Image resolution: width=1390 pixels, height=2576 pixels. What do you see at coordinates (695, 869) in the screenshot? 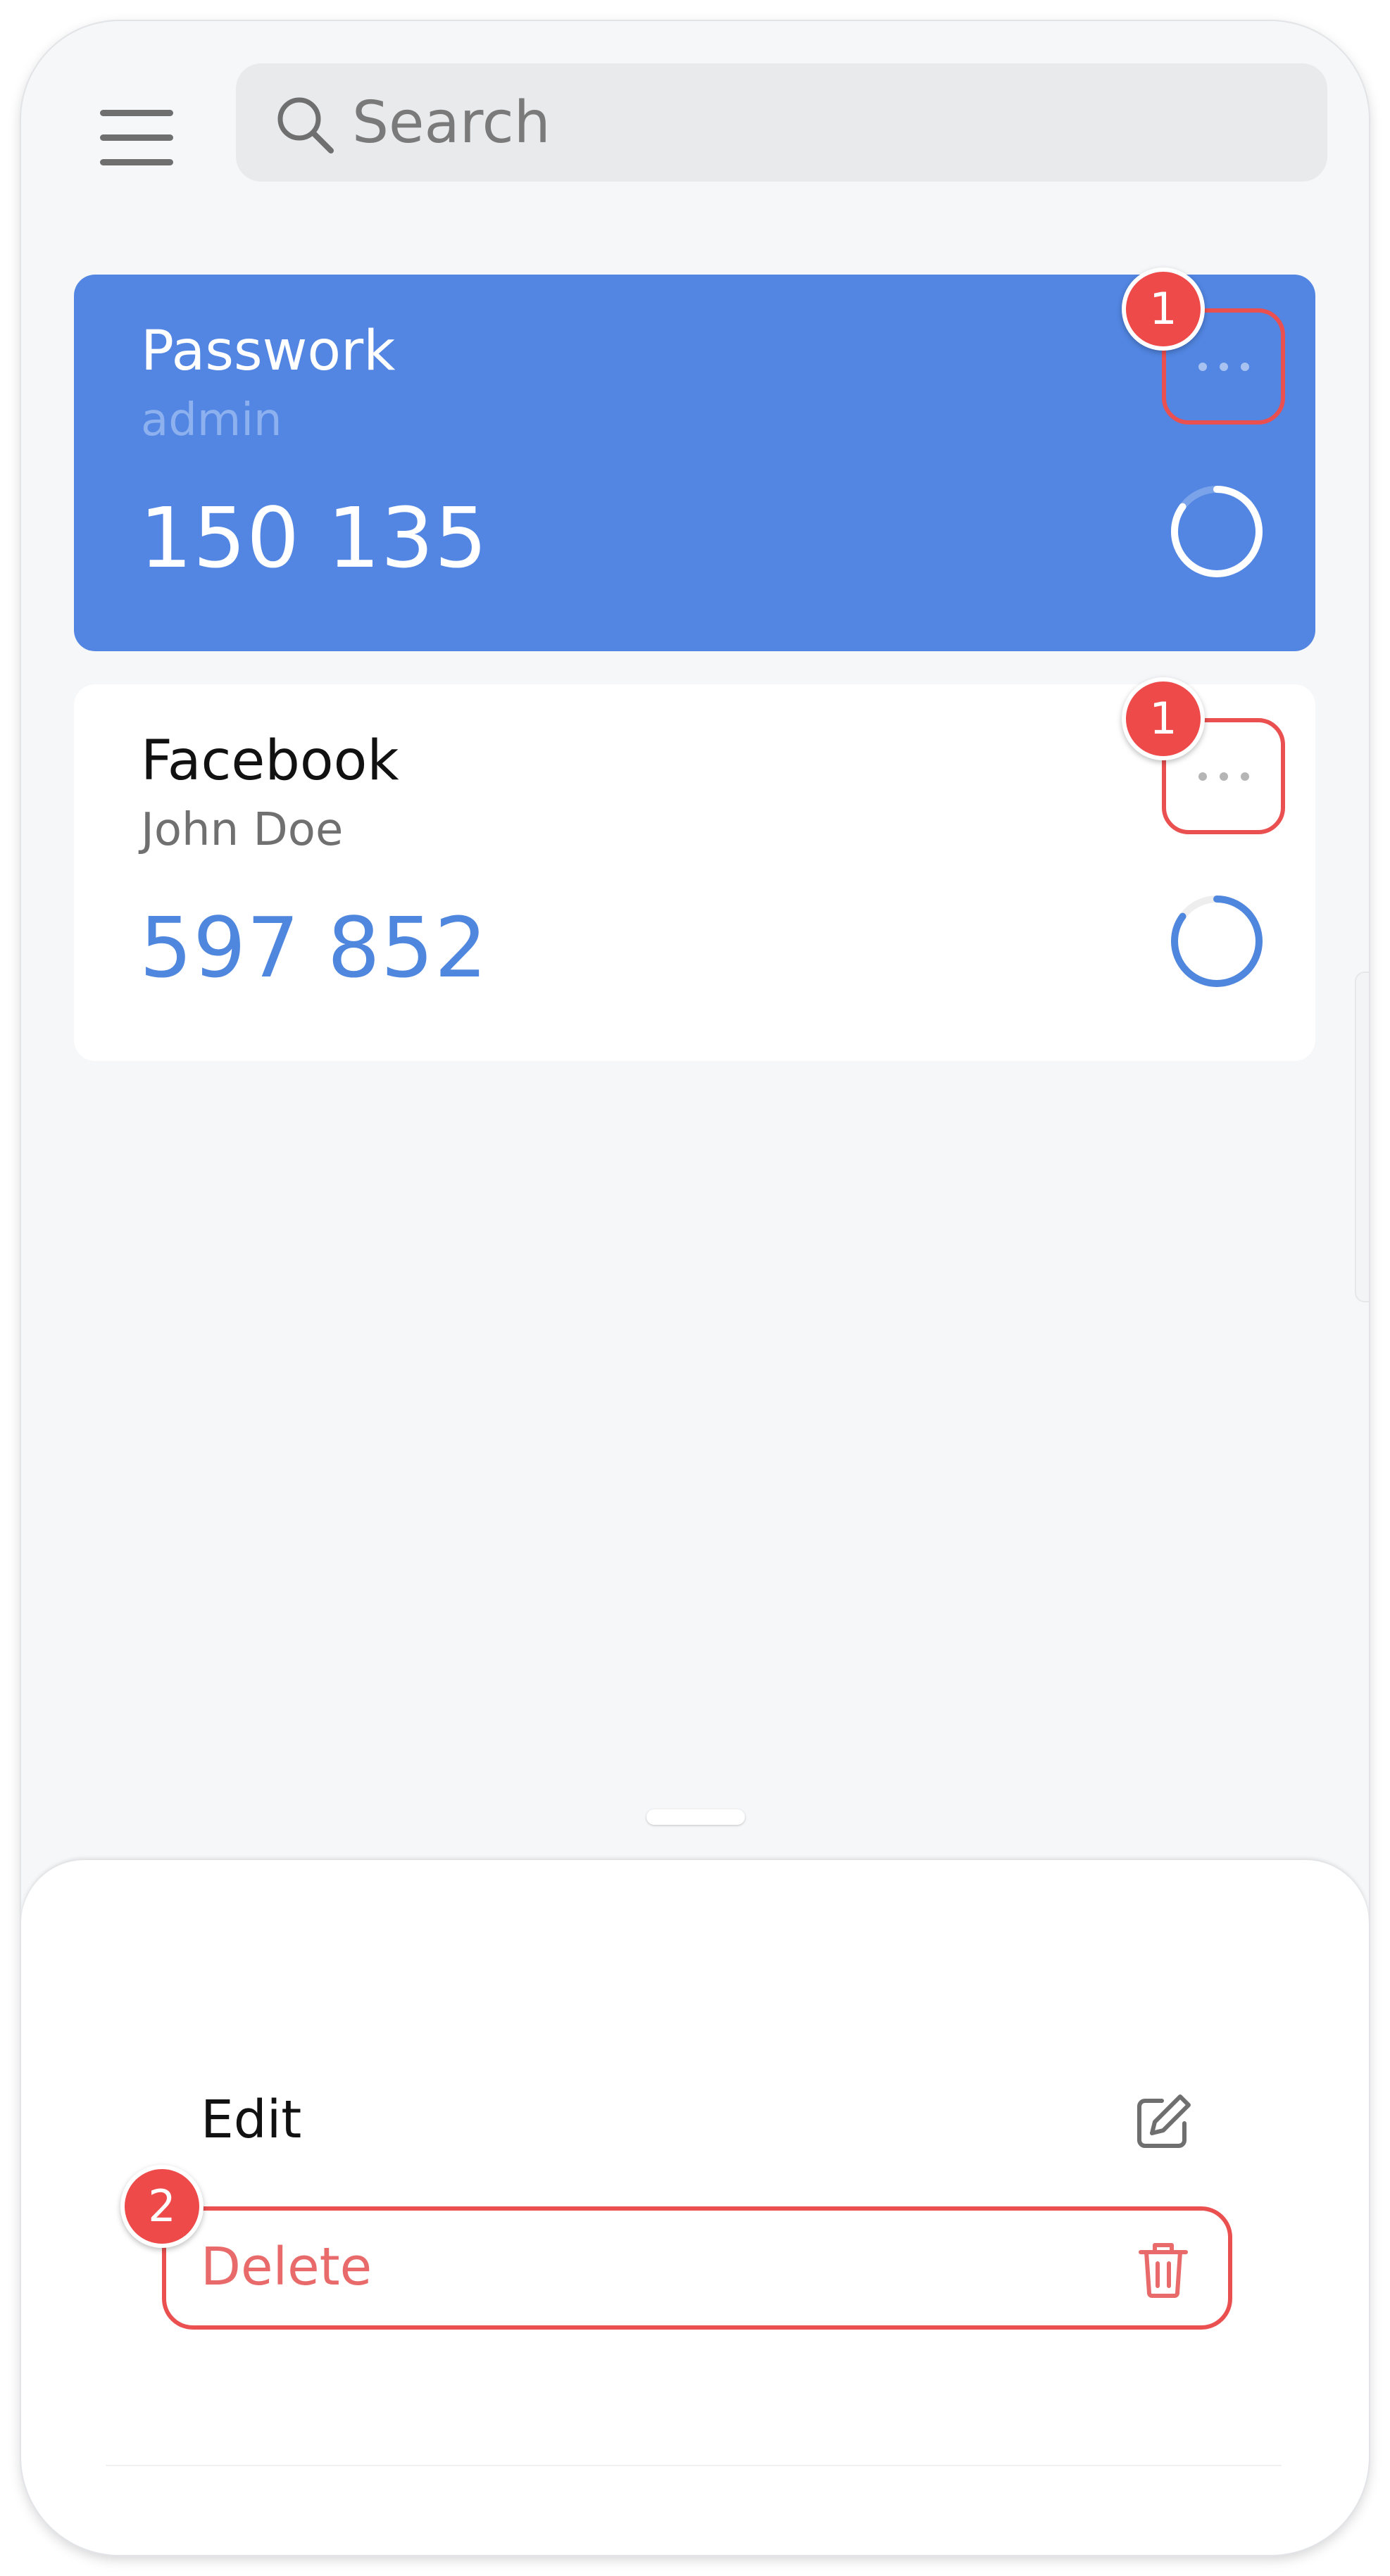
I see `account-card-facebook: Facebook John Doe 597 852 1` at bounding box center [695, 869].